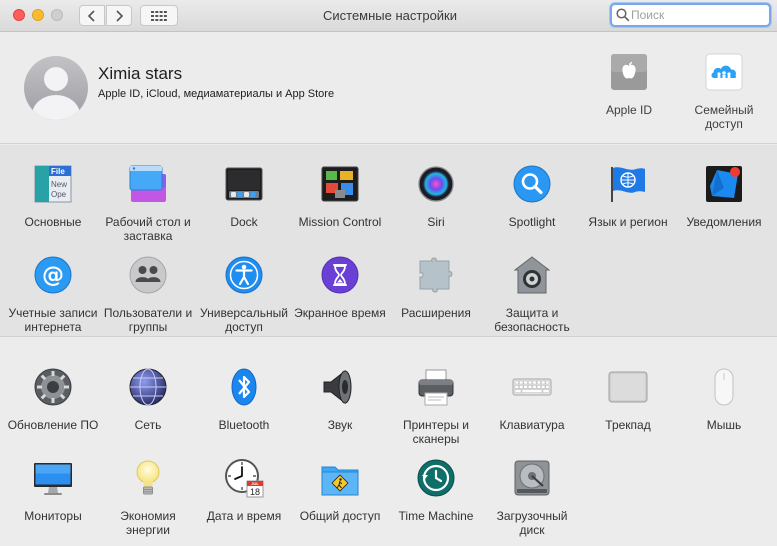 Image resolution: width=777 pixels, height=546 pixels. What do you see at coordinates (255, 492) in the screenshot?
I see `calendar-day: 18` at bounding box center [255, 492].